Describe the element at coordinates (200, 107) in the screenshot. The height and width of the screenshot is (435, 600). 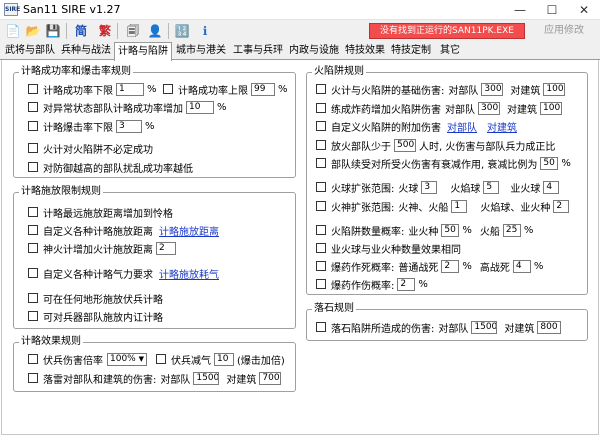
I see `abnormal-bonus-input: 10` at that location.